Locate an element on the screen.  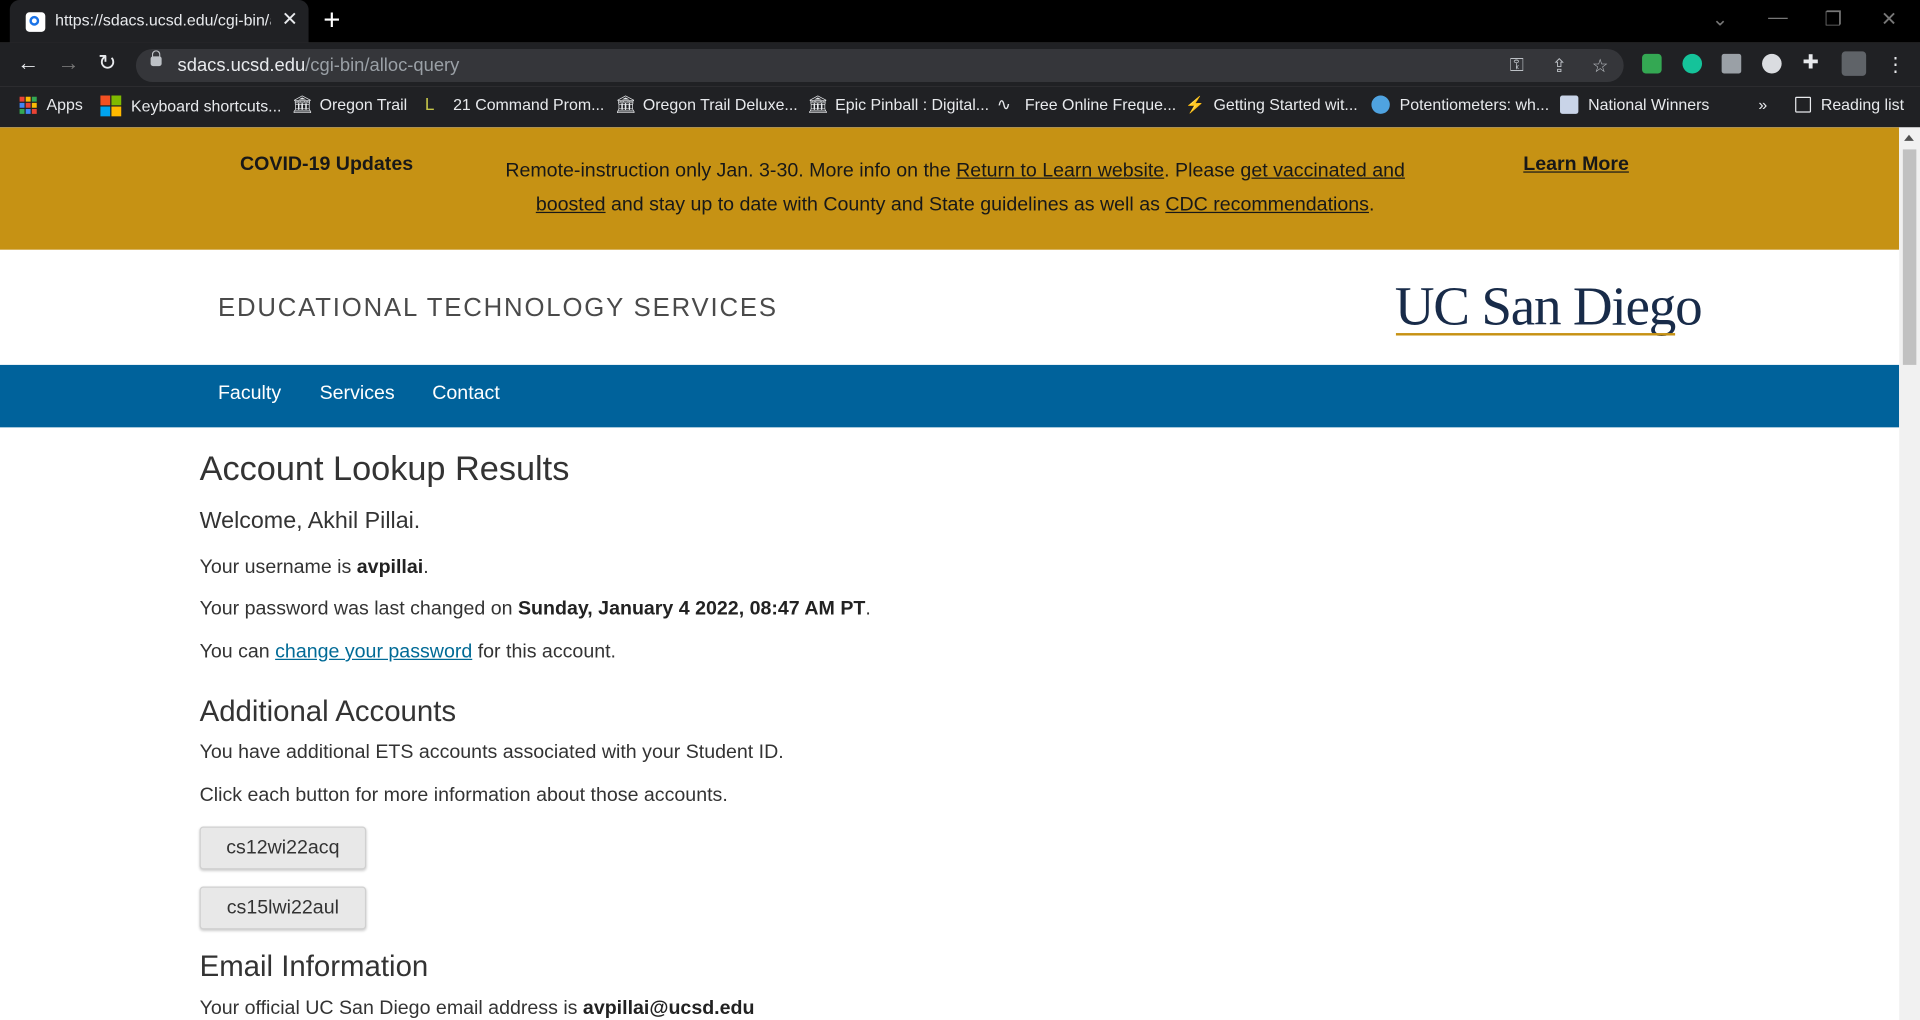
welcome-text: Welcome, Akhil Pillai. is located at coordinates (310, 521).